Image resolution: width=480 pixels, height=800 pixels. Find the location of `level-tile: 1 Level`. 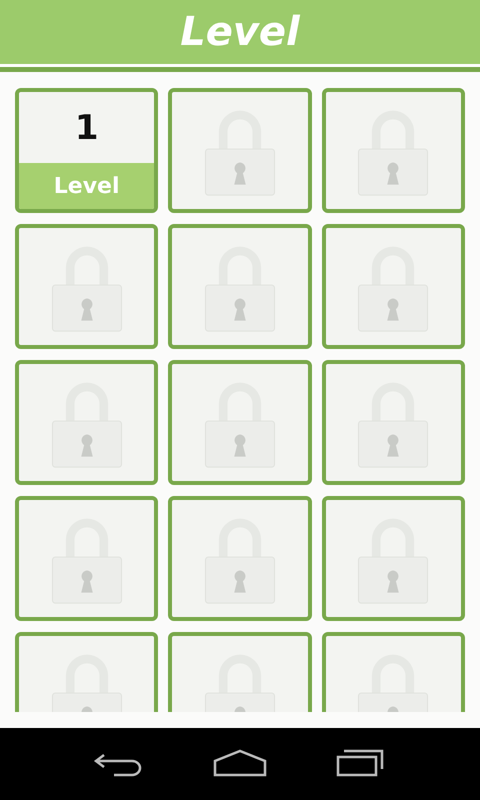

level-tile: 1 Level is located at coordinates (86, 150).